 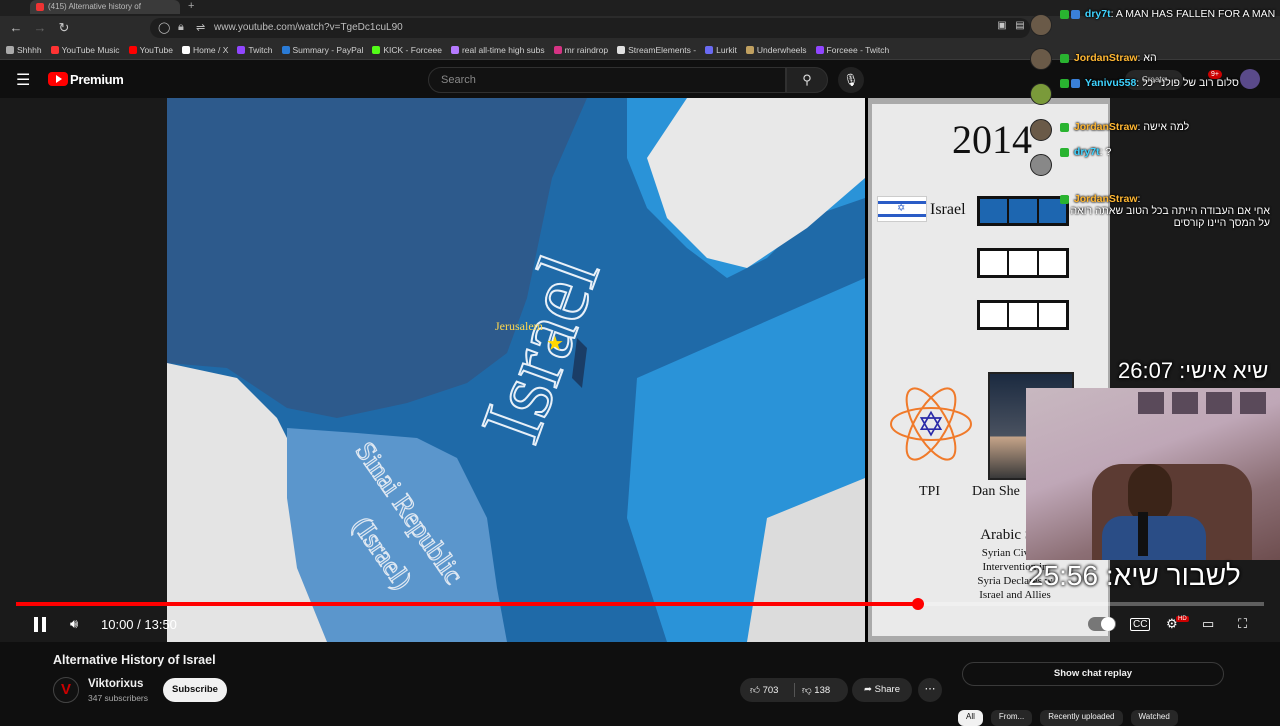 I want to click on share-button: ➦ Share, so click(x=882, y=690).